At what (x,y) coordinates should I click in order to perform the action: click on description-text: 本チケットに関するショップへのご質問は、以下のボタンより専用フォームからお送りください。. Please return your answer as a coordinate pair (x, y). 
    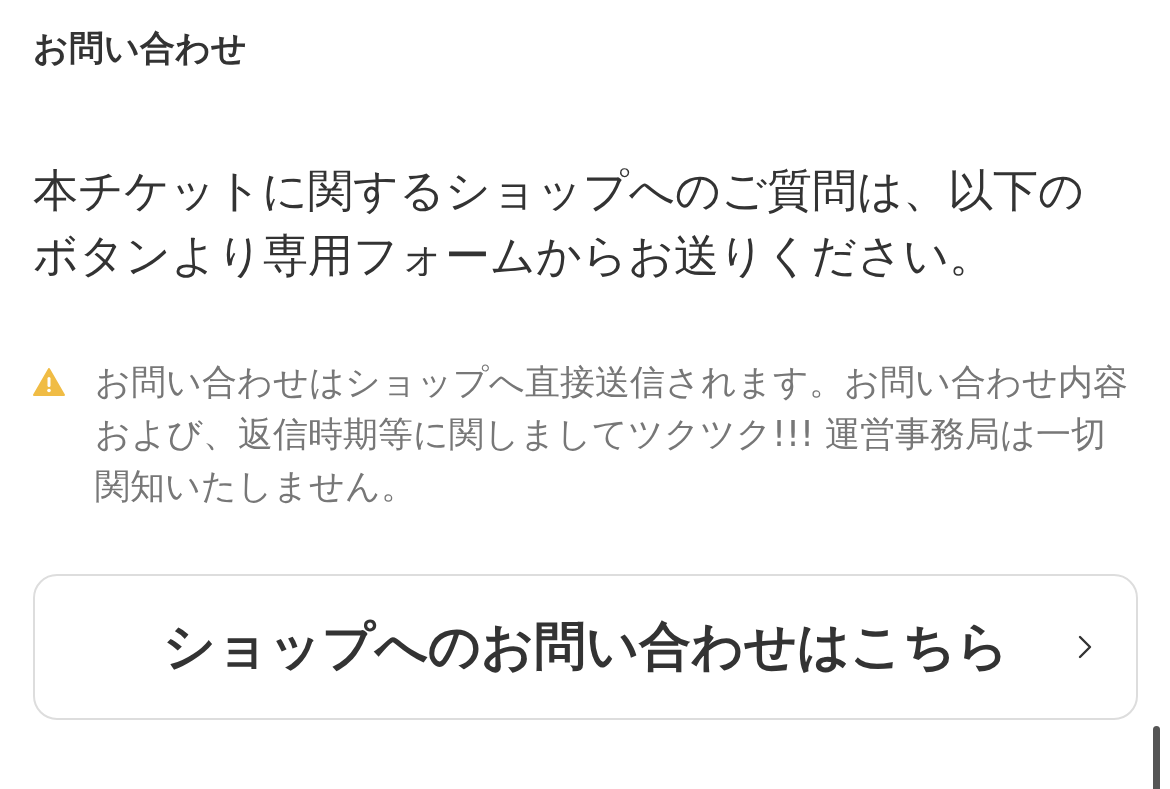
    Looking at the image, I should click on (559, 223).